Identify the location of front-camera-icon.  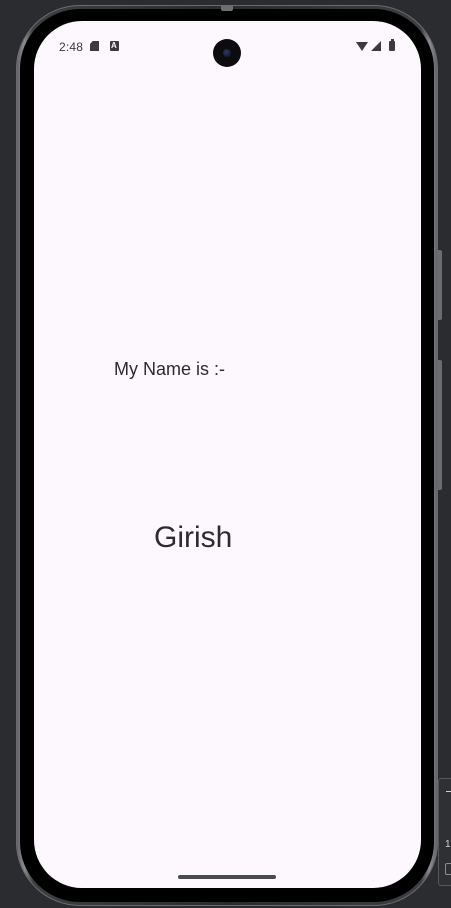
(227, 53).